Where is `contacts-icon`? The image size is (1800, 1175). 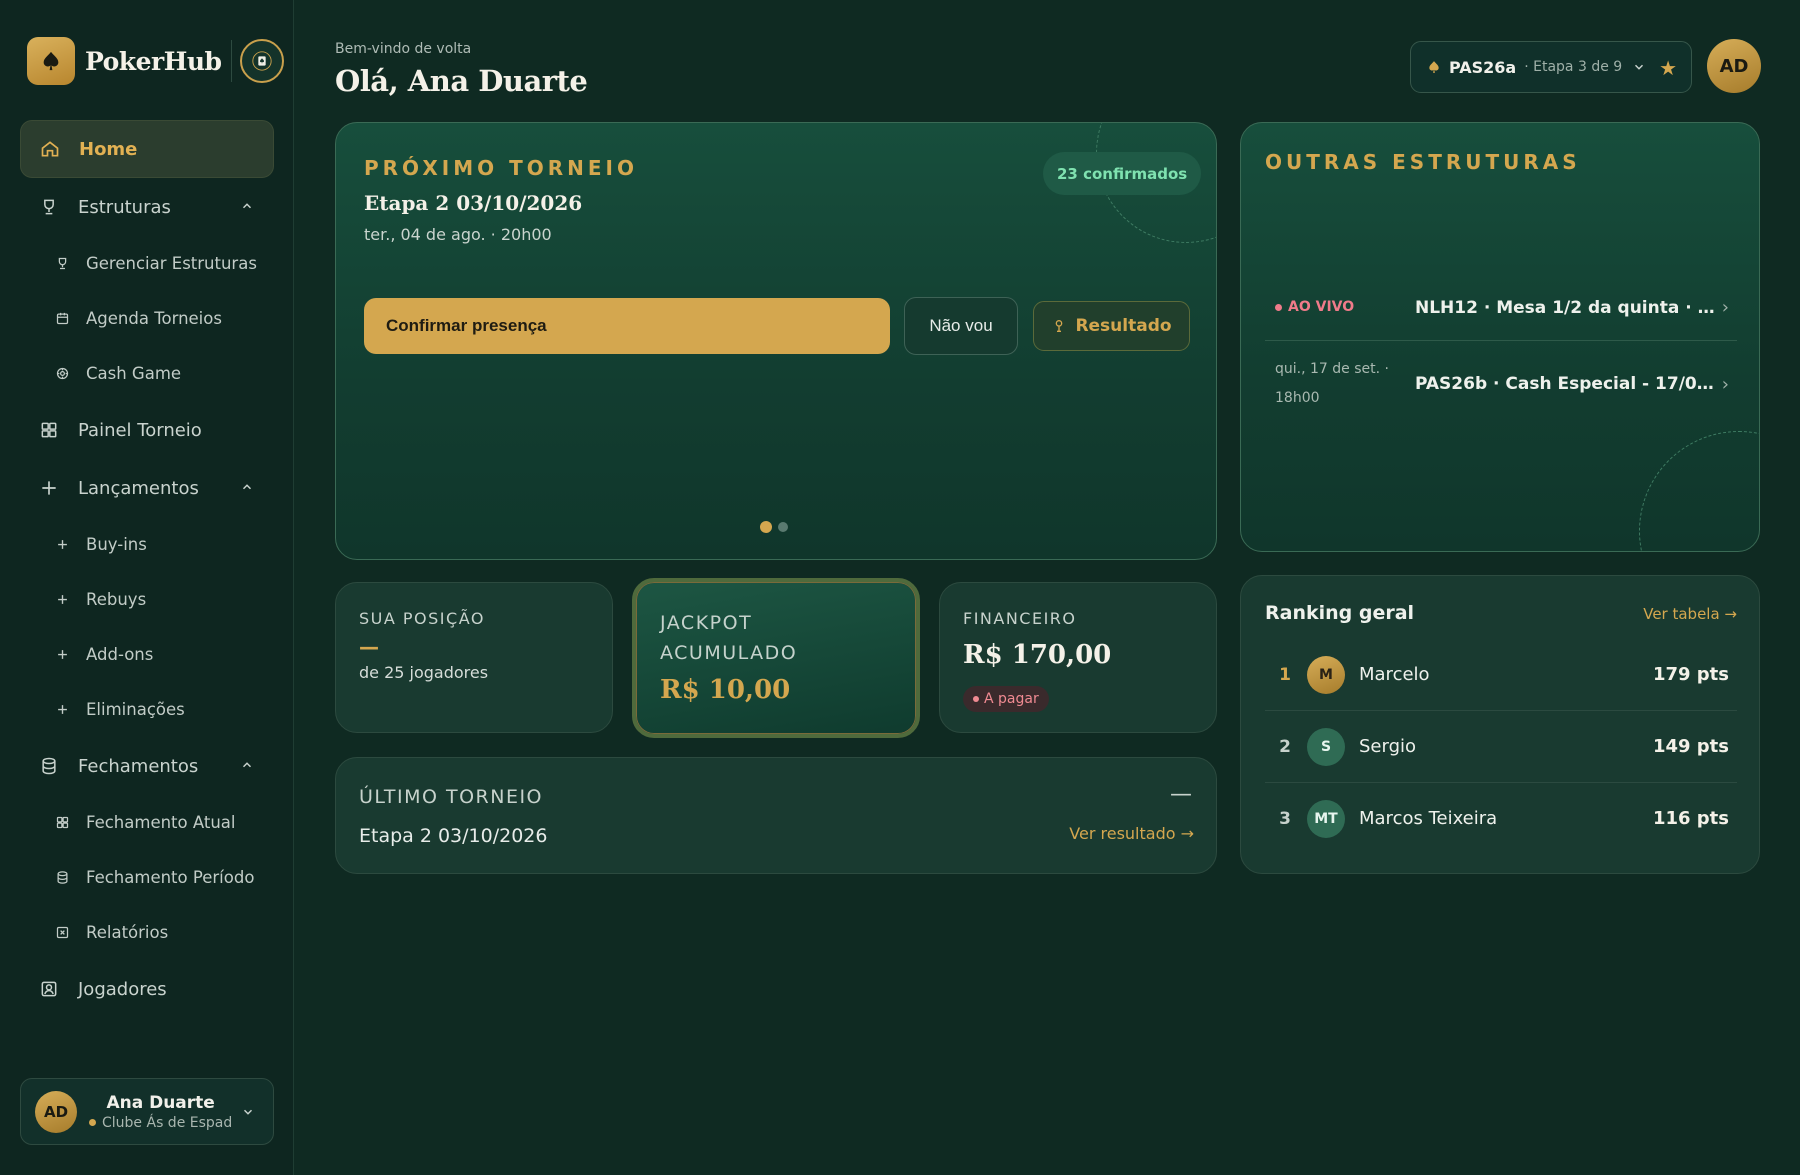 contacts-icon is located at coordinates (49, 989).